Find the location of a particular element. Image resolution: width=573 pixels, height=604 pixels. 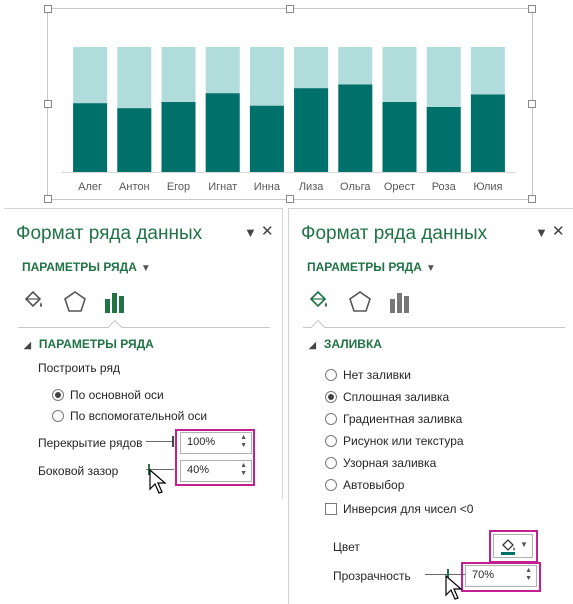

overlap-slider-thumb is located at coordinates (173, 441).